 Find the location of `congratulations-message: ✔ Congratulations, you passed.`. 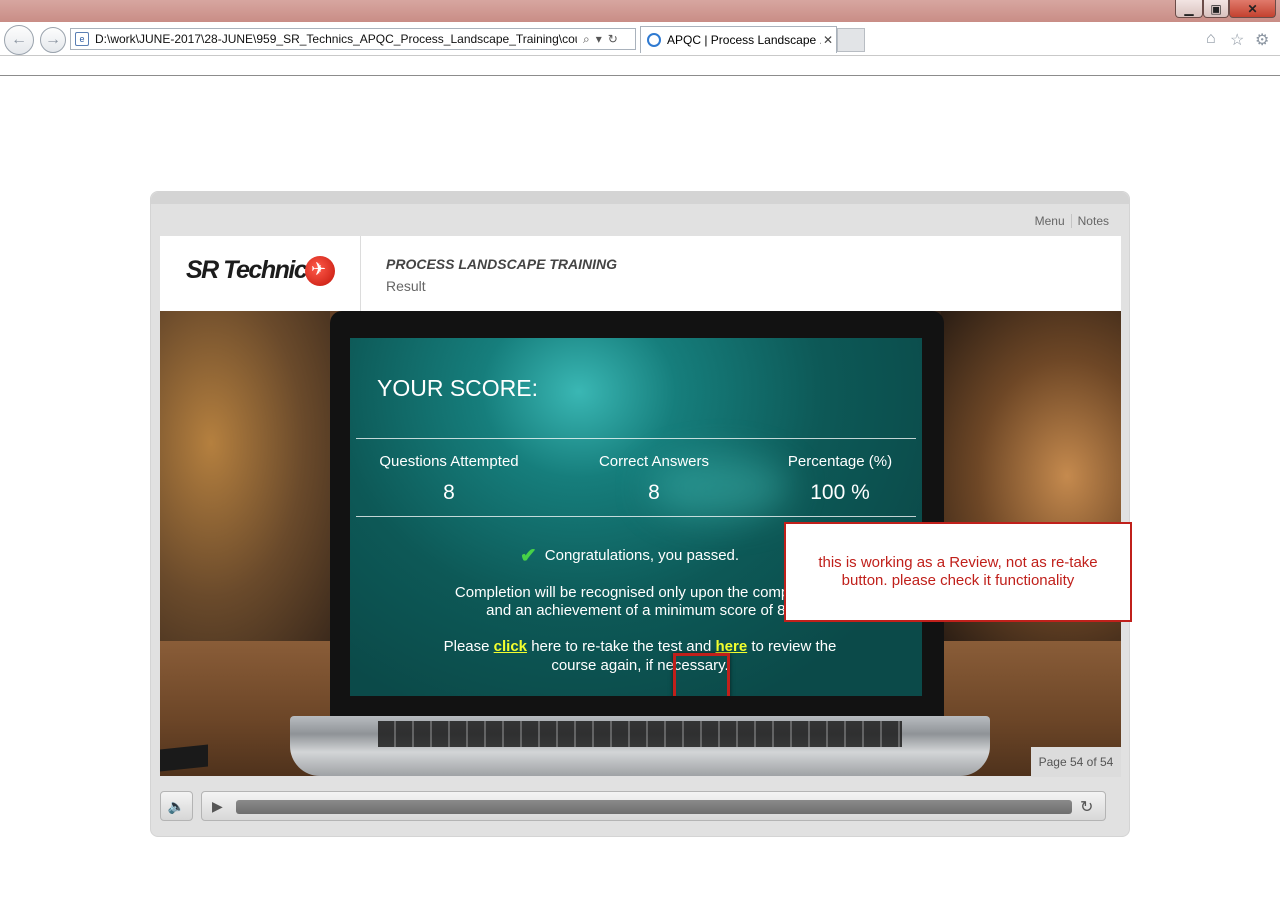

congratulations-message: ✔ Congratulations, you passed. is located at coordinates (629, 555).